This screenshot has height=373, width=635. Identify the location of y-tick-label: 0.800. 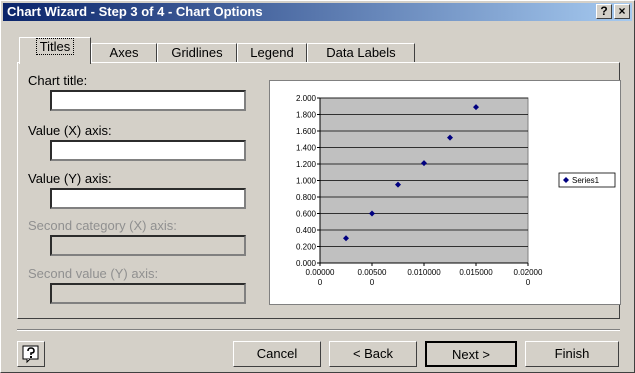
(306, 197).